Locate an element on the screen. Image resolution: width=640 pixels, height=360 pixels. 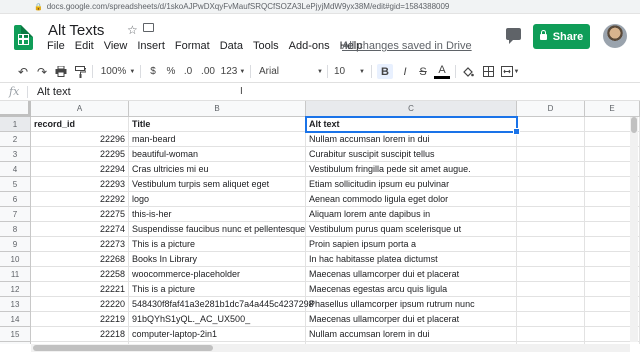
row-header: 7 is located at coordinates (15, 214).